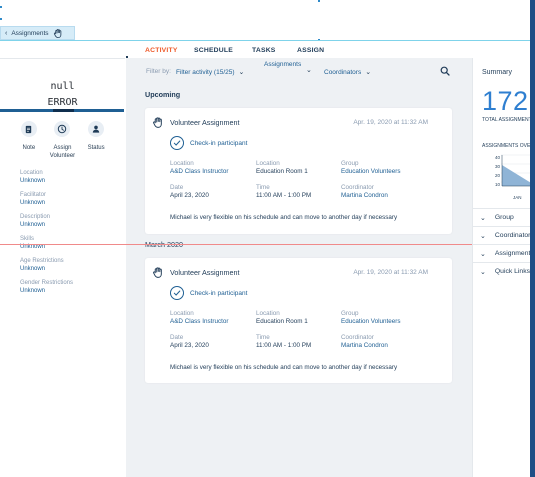 Image resolution: width=535 pixels, height=477 pixels. I want to click on filter-coordinators-dropdown: Coordinators ⌄, so click(348, 72).